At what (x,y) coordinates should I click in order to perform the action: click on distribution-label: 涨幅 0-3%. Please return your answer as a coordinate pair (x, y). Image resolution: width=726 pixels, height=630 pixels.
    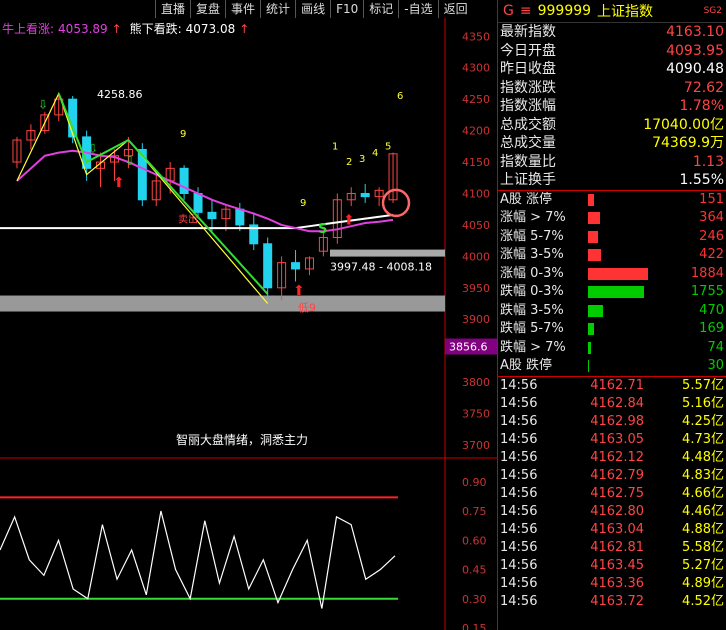
    Looking at the image, I should click on (532, 273).